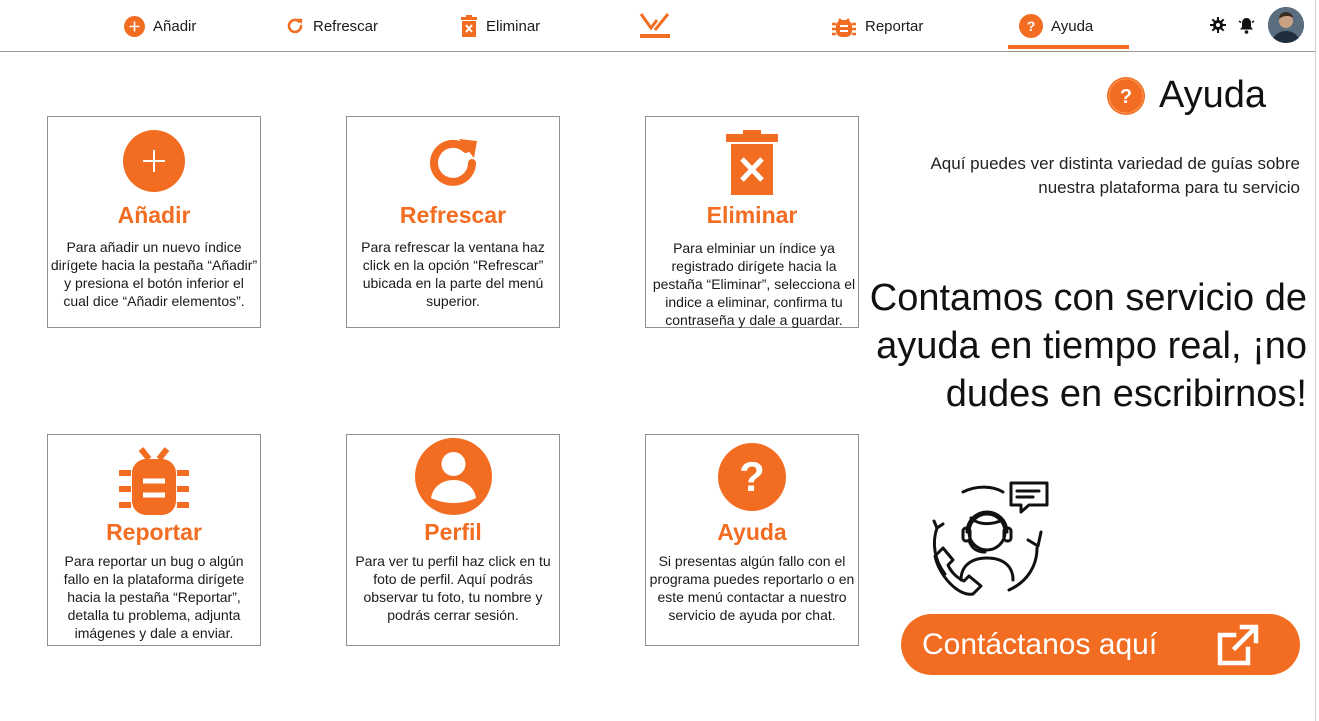  I want to click on user-circle-icon, so click(453, 476).